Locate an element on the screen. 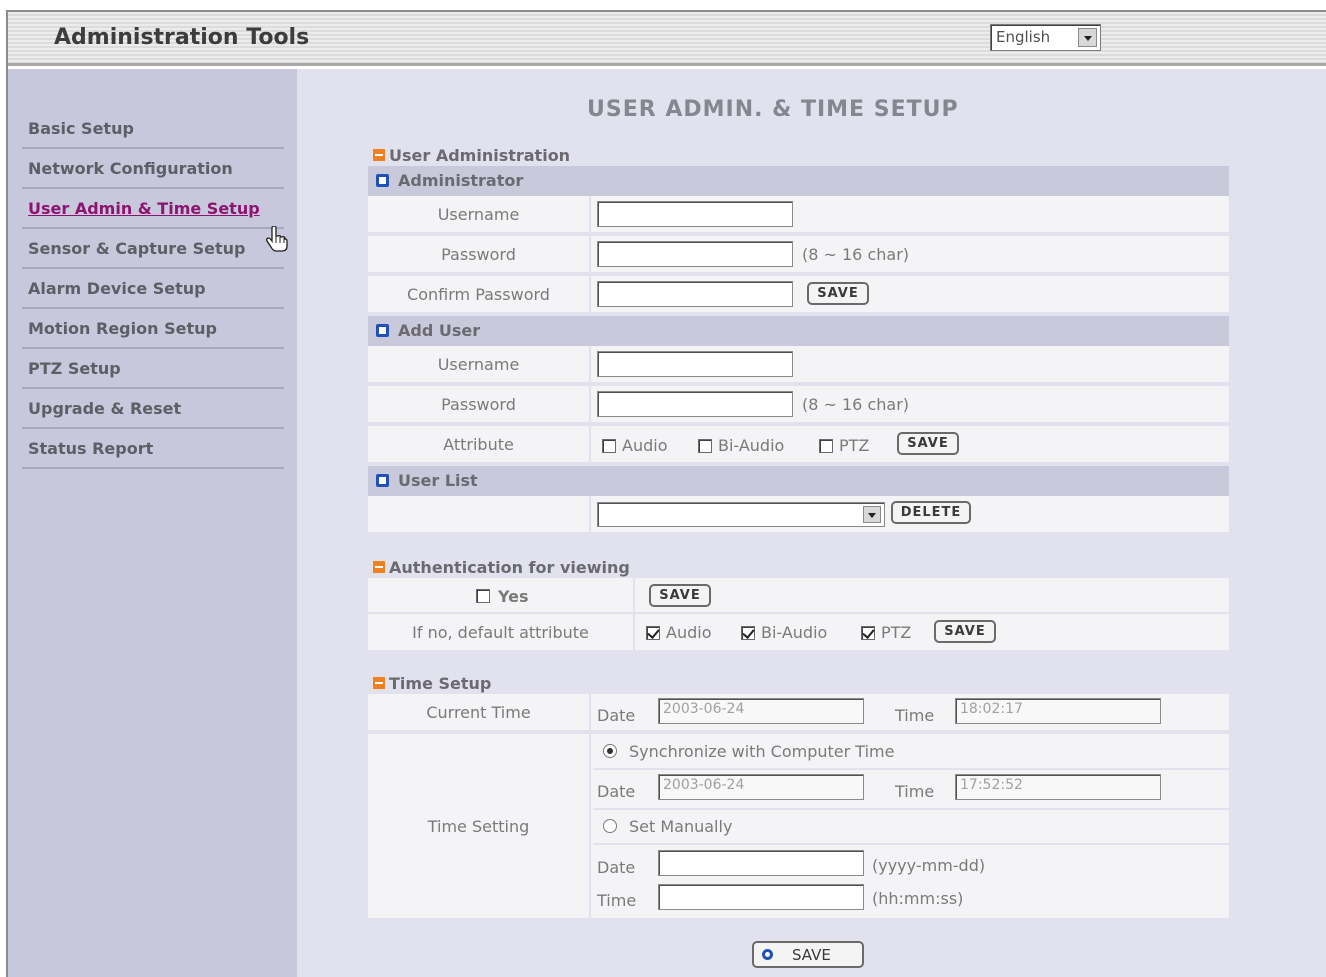  current-time-field: 18:02:17 is located at coordinates (1058, 711).